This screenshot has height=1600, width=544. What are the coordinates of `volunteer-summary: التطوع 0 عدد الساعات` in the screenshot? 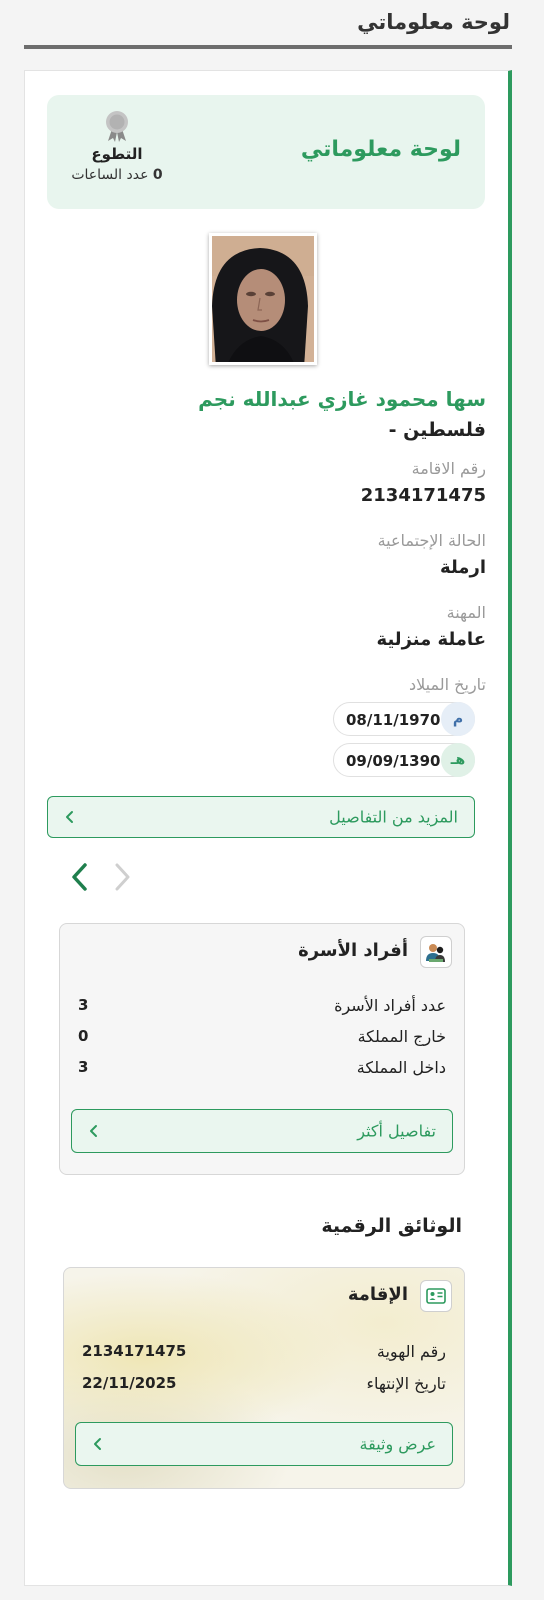 It's located at (117, 146).